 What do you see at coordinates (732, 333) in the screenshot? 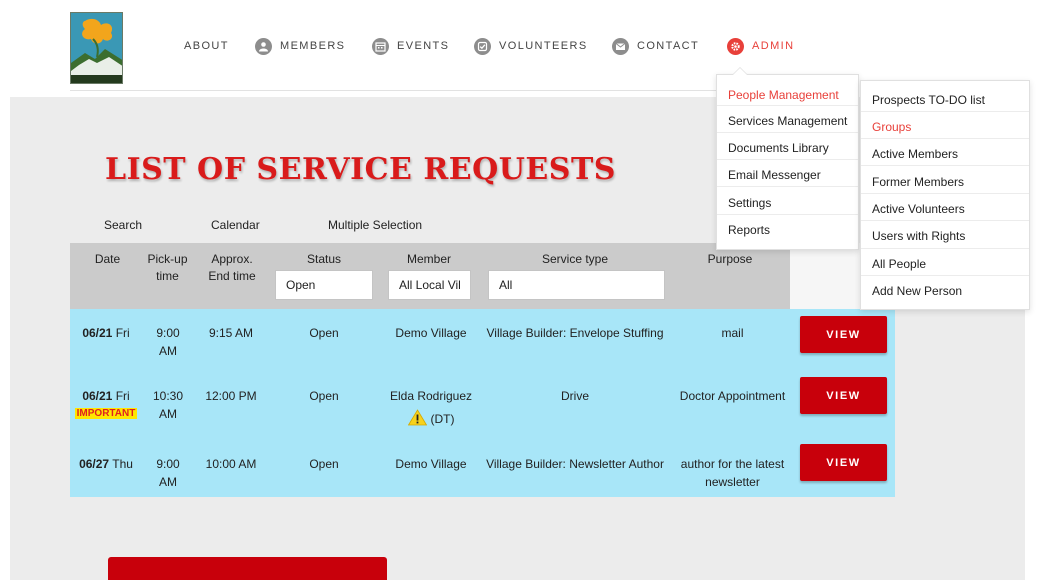
I see `row-purpose: mail` at bounding box center [732, 333].